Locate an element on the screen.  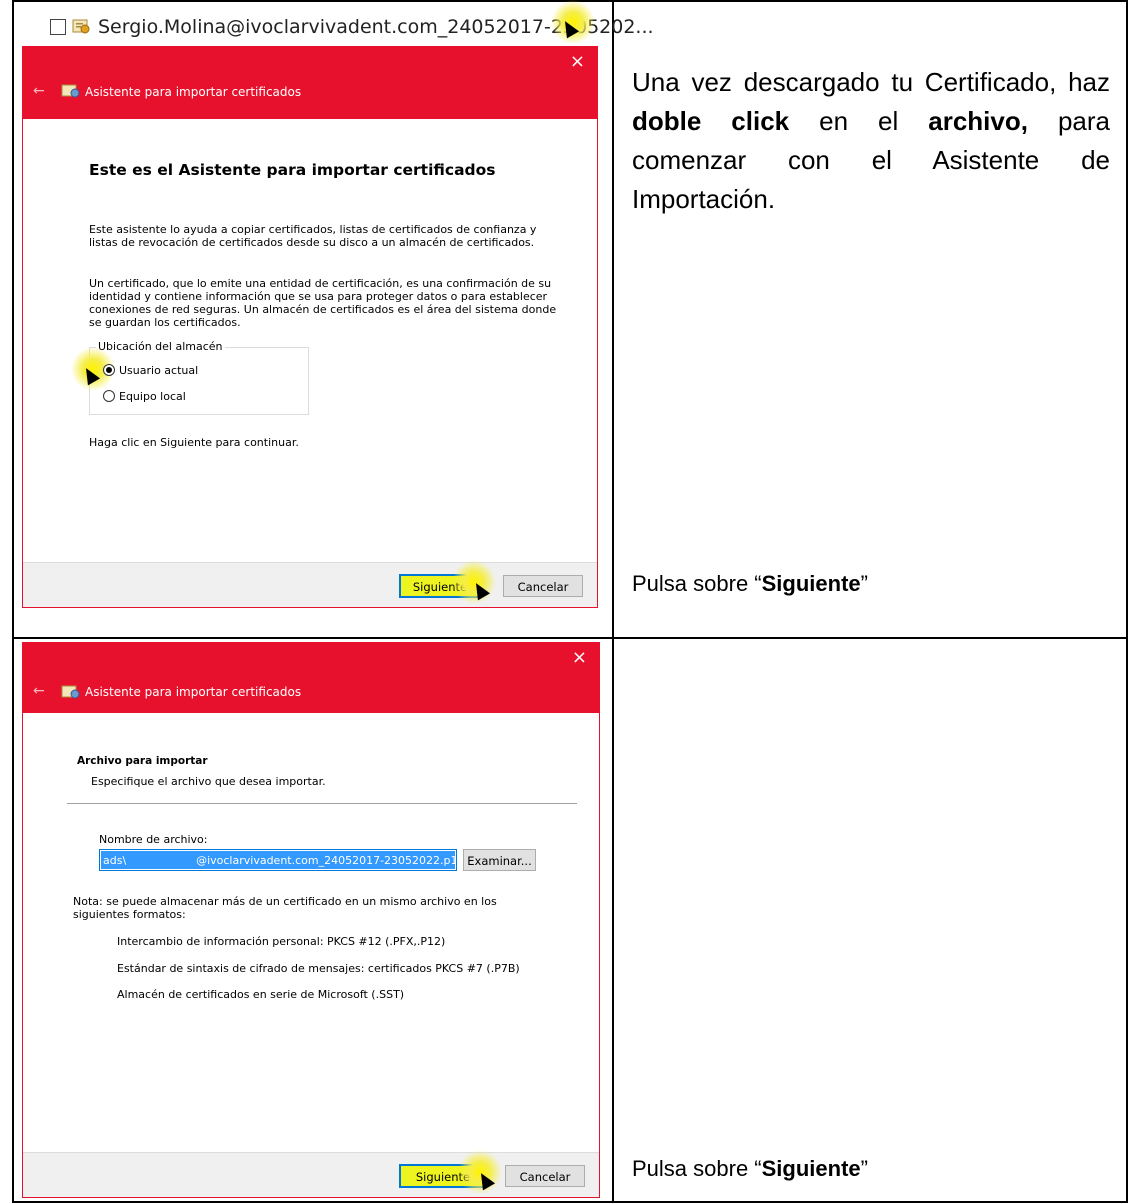
pulsa1-pre: Pulsa sobre “ is located at coordinates (697, 583).